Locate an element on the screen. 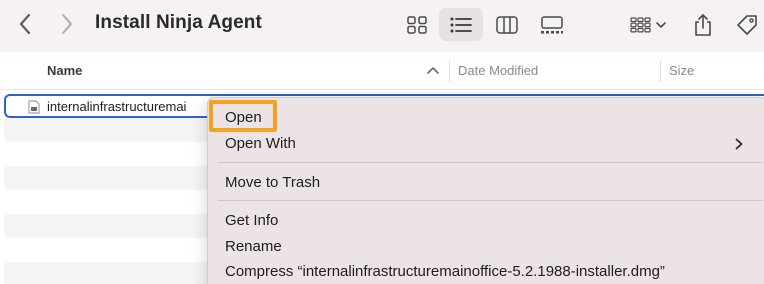 The height and width of the screenshot is (284, 764). tags-button is located at coordinates (747, 24).